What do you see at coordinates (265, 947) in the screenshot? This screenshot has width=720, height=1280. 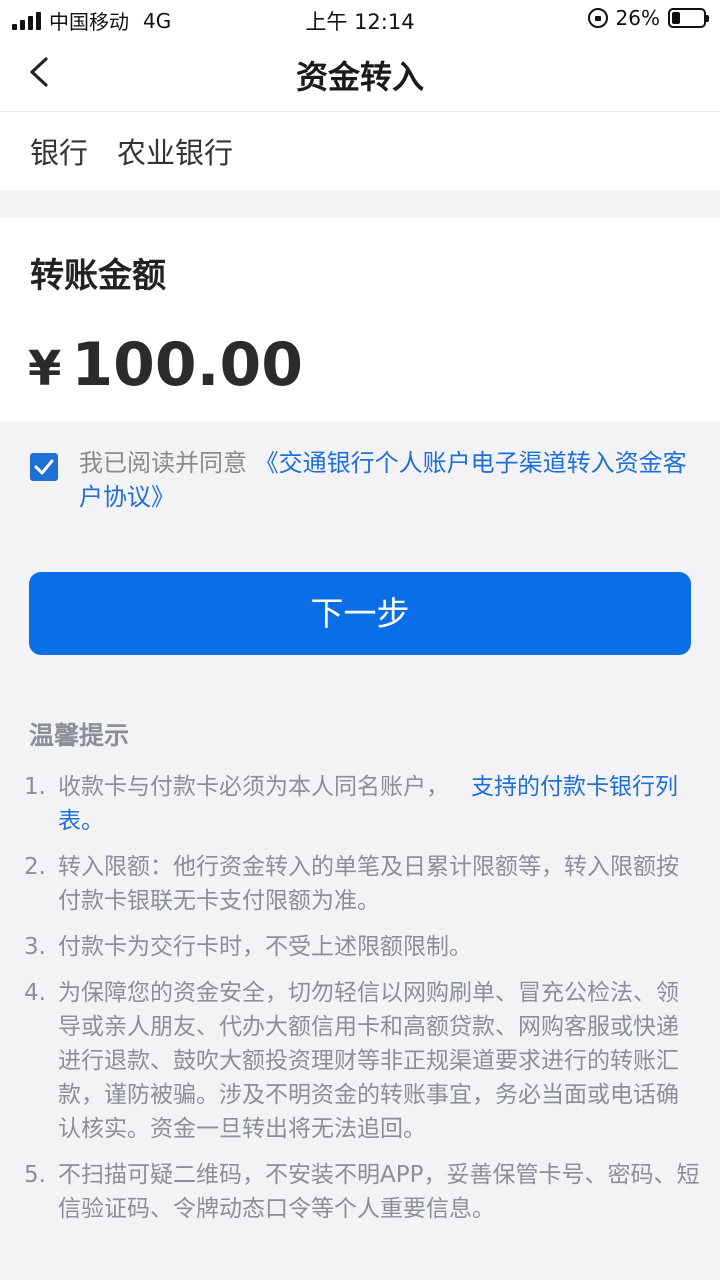 I see `tip-text: 付款卡为交行卡时，不受上述限额限制。` at bounding box center [265, 947].